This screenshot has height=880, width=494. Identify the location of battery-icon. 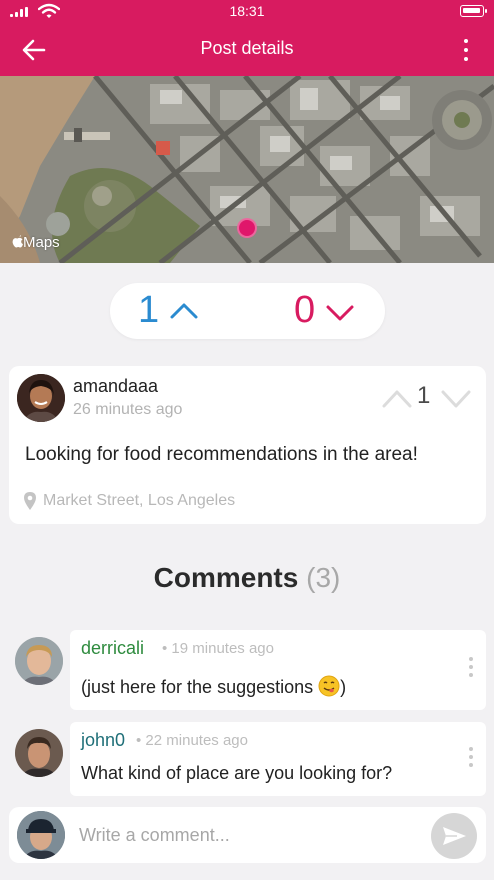
(473, 11).